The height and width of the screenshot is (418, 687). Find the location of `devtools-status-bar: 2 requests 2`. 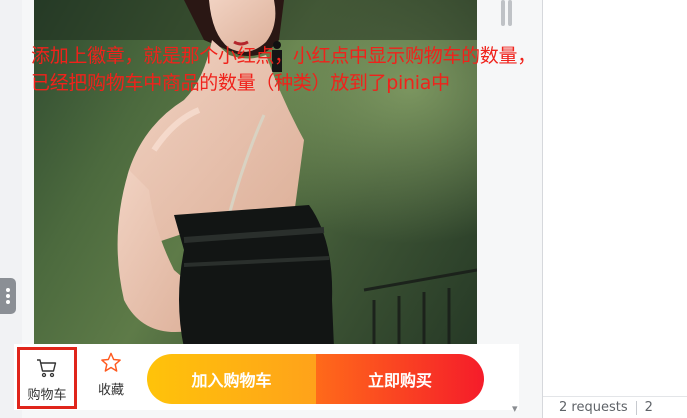

devtools-status-bar: 2 requests 2 is located at coordinates (615, 407).